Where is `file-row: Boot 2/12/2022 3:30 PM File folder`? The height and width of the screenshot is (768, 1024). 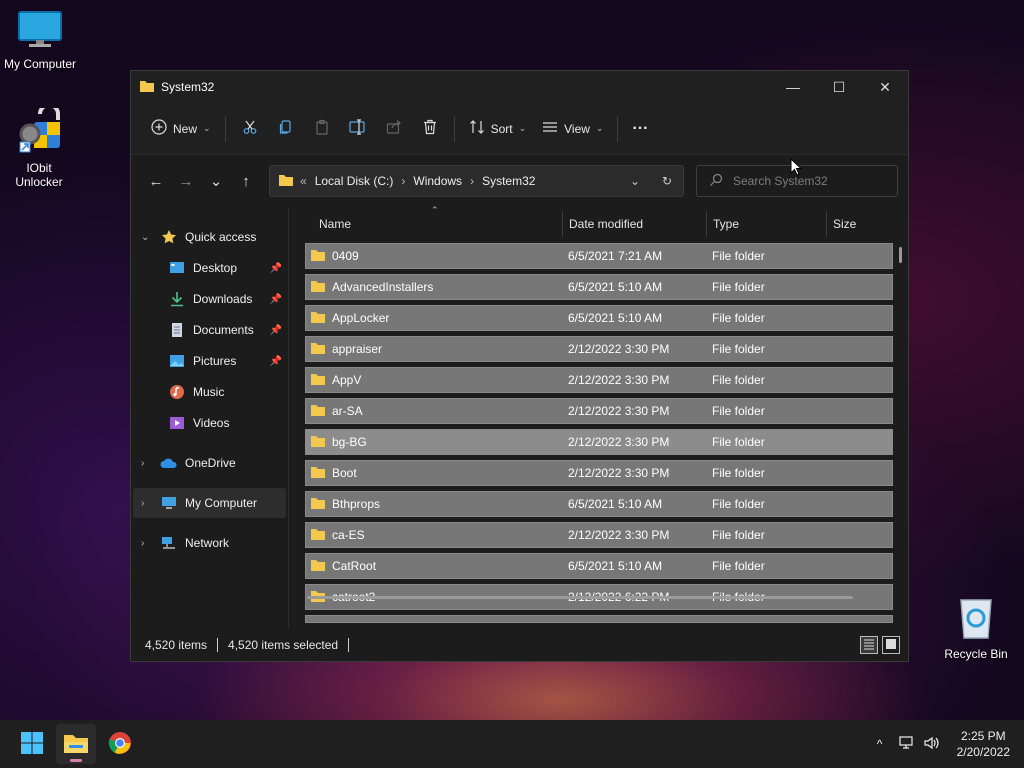
file-row: Boot 2/12/2022 3:30 PM File folder is located at coordinates (599, 473).